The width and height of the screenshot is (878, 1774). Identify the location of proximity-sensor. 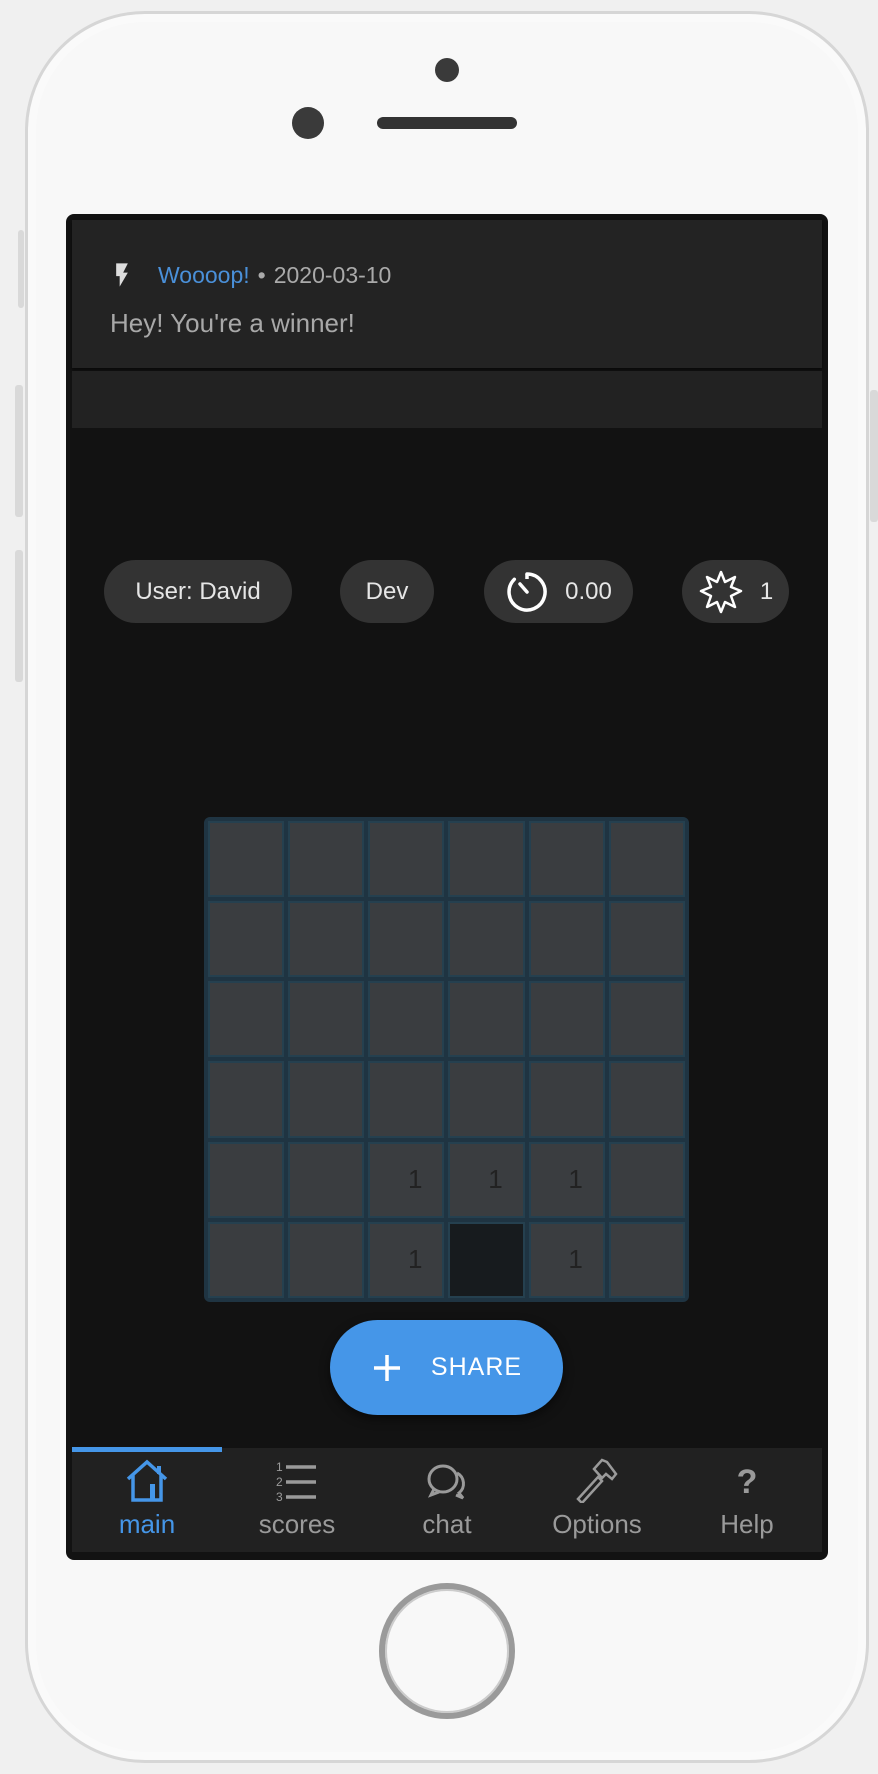
(447, 70).